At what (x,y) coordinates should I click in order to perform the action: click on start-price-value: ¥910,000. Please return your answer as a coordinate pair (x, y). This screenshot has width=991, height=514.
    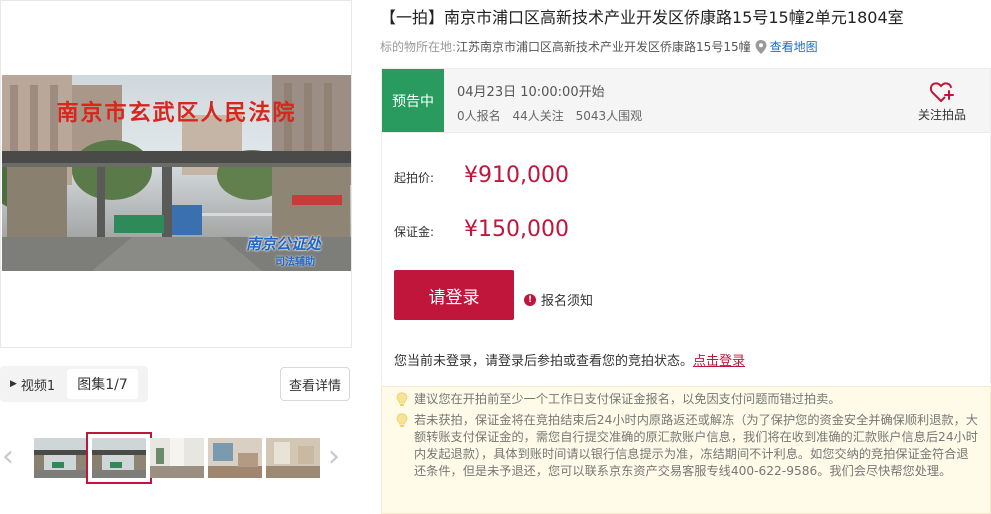
    Looking at the image, I should click on (516, 175).